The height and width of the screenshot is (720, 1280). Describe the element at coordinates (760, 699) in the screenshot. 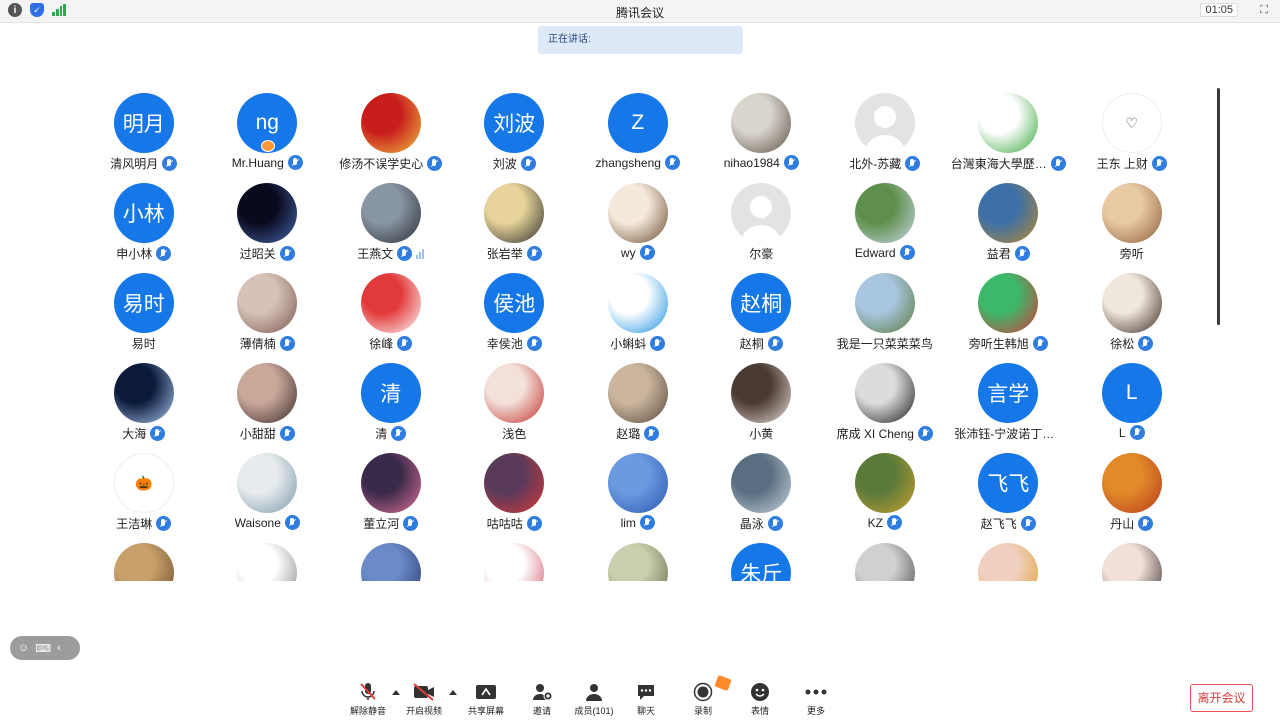

I see `emoji-reaction-button: 表情` at that location.